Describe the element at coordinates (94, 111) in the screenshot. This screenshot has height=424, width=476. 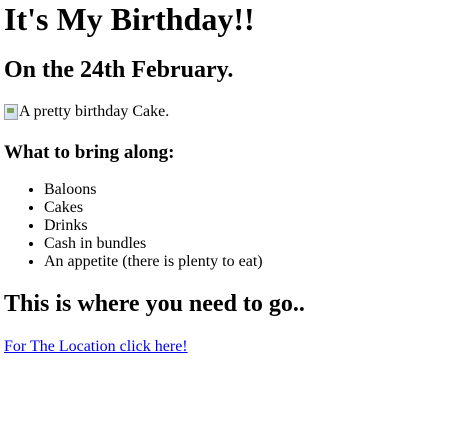
I see `image-alt-text: A pretty birthday Cake.` at that location.